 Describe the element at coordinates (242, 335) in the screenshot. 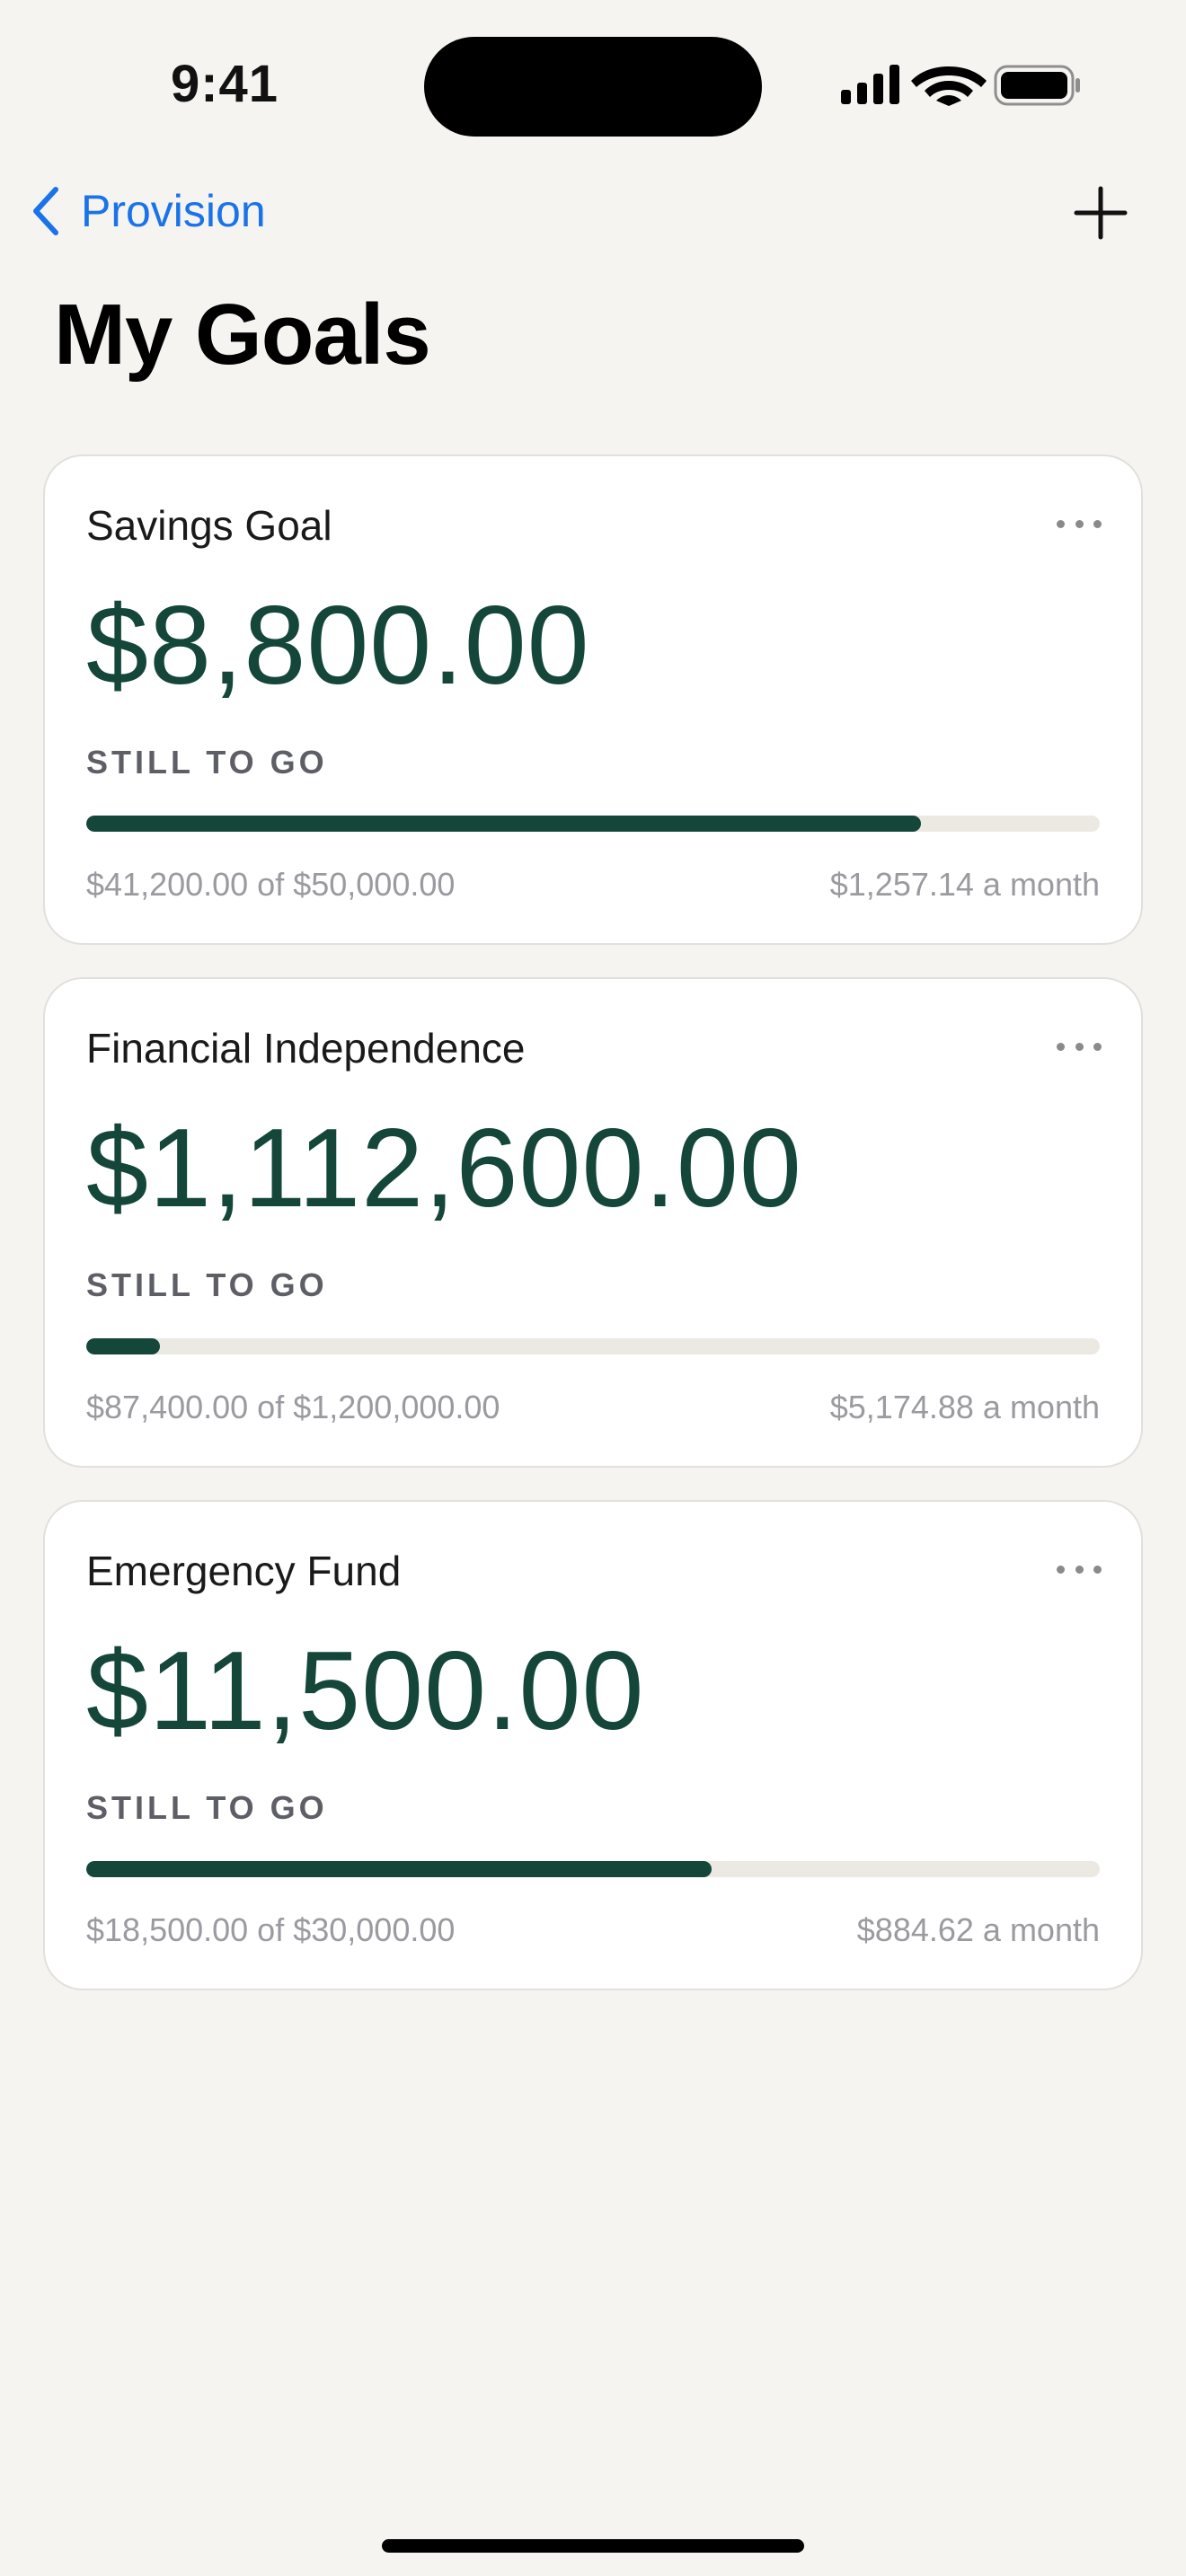

I see `page-title: My Goals` at that location.